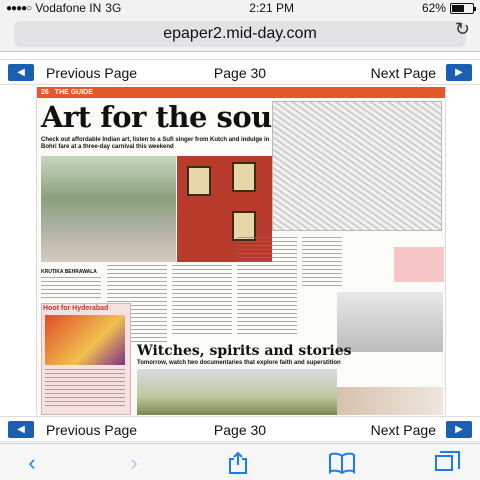  What do you see at coordinates (73, 92) in the screenshot?
I see `section-name: THE GUIDE` at bounding box center [73, 92].